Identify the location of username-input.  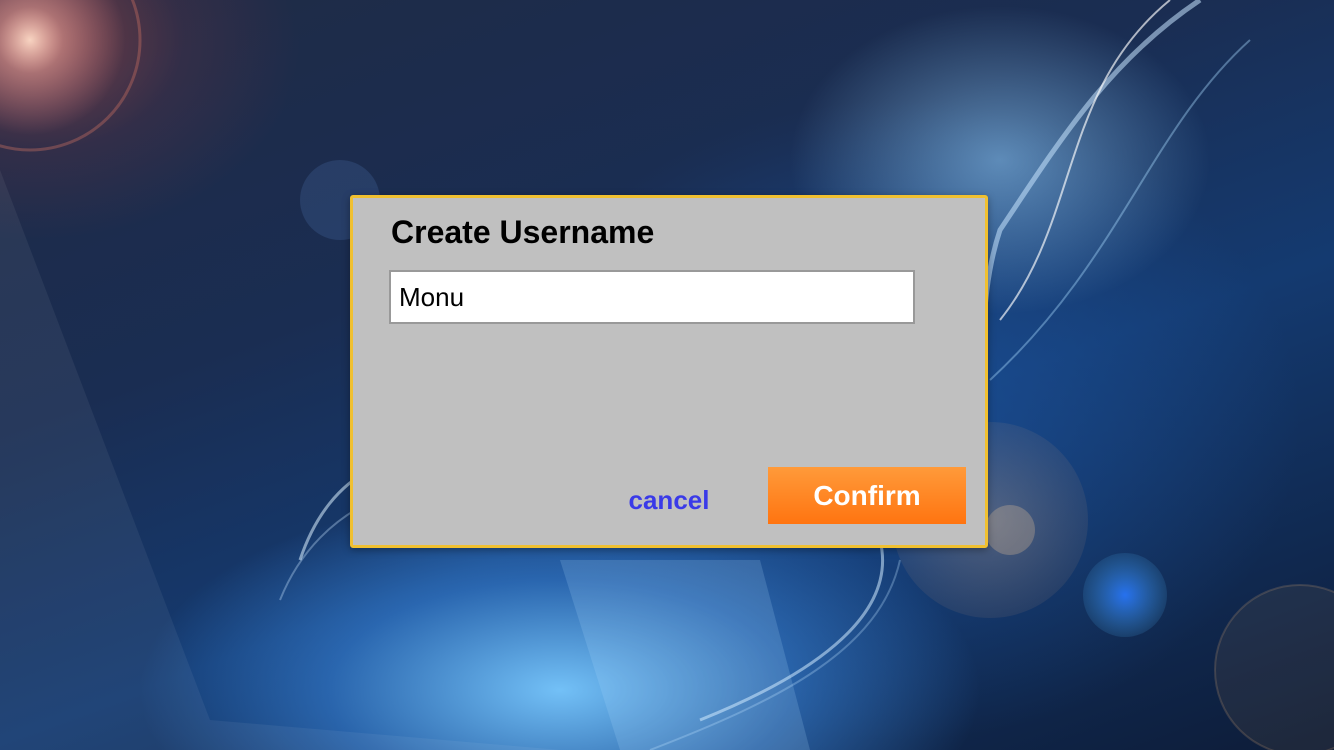
(652, 297).